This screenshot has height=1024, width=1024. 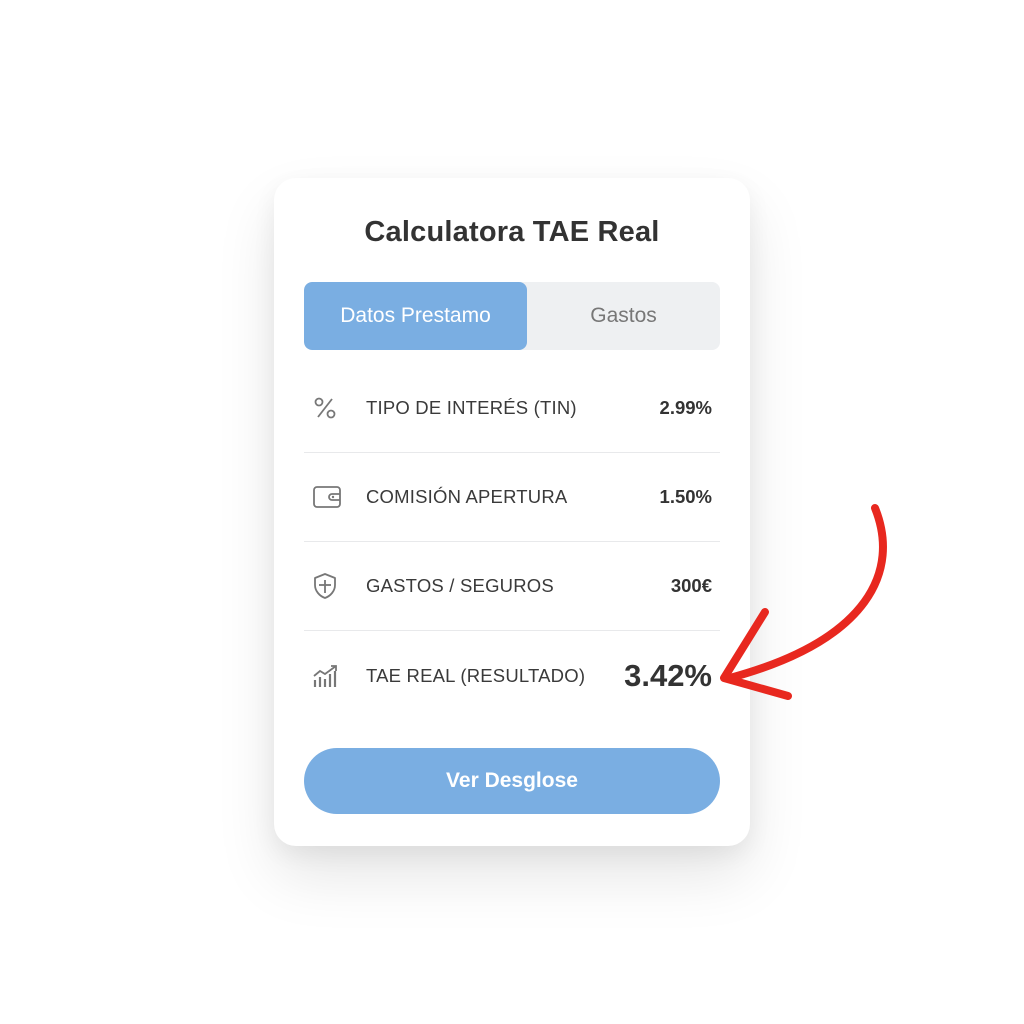 I want to click on row-label: COMISIÓN APERTURA, so click(x=467, y=496).